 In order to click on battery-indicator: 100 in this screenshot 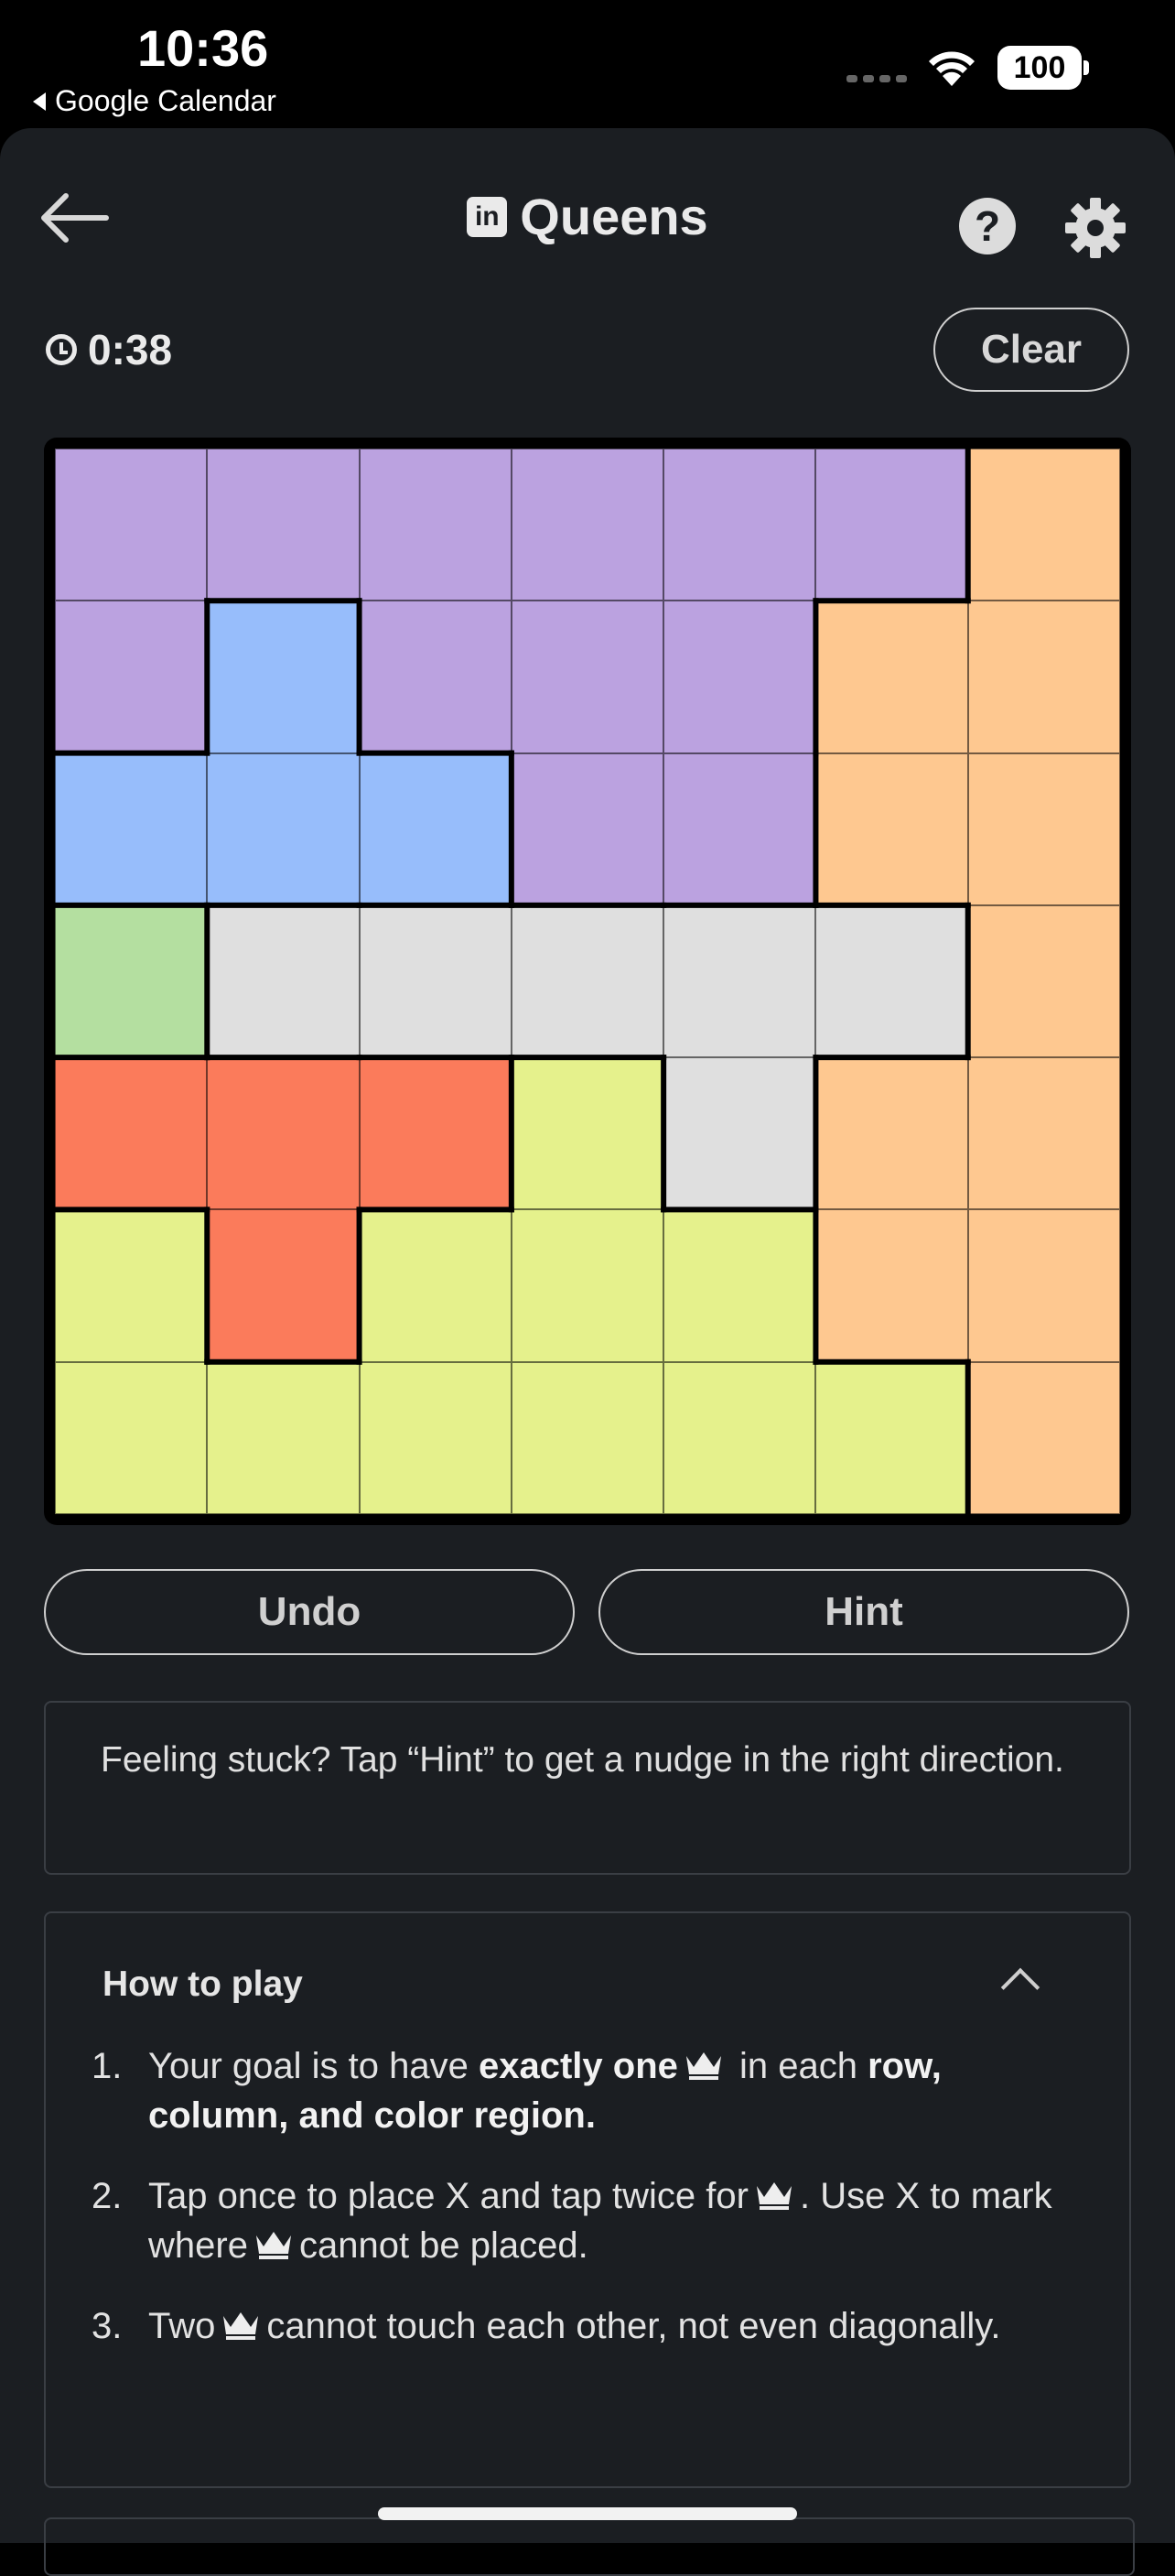, I will do `click(1043, 68)`.